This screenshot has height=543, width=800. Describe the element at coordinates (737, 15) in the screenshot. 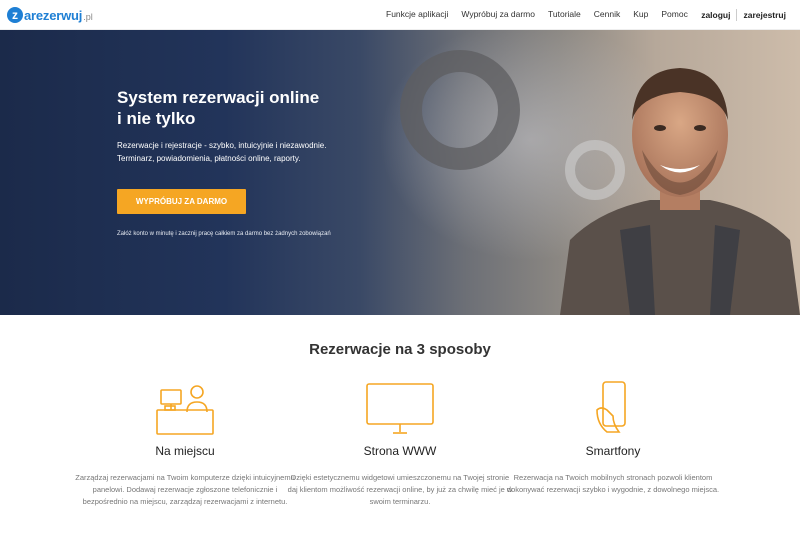

I see `auth-divider` at that location.